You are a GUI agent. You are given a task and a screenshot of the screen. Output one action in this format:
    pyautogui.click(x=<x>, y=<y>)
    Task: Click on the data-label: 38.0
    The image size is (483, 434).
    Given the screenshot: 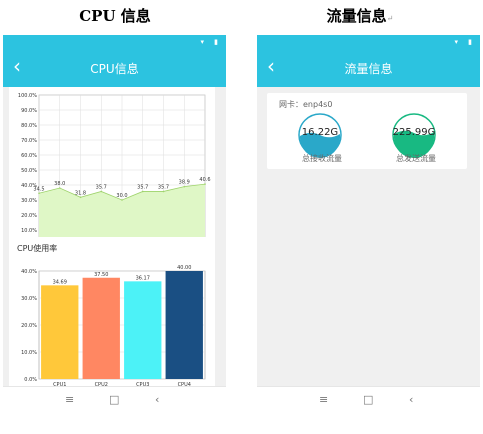 What is the action you would take?
    pyautogui.click(x=59, y=184)
    